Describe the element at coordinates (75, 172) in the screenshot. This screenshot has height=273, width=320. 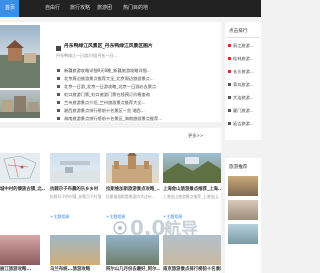
I see `village-art` at that location.